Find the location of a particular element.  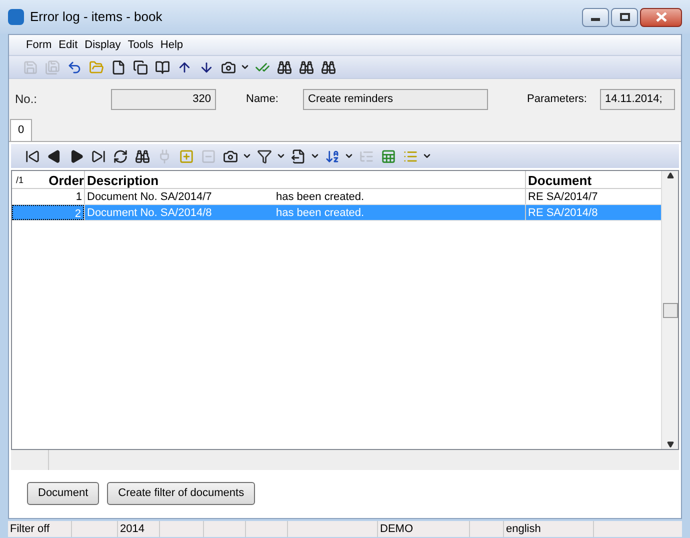

number-field: 320 is located at coordinates (163, 99).